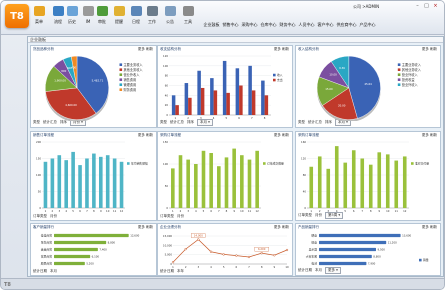 The image size is (445, 290). I want to click on module-item-7: 供应商中心, so click(346, 25).